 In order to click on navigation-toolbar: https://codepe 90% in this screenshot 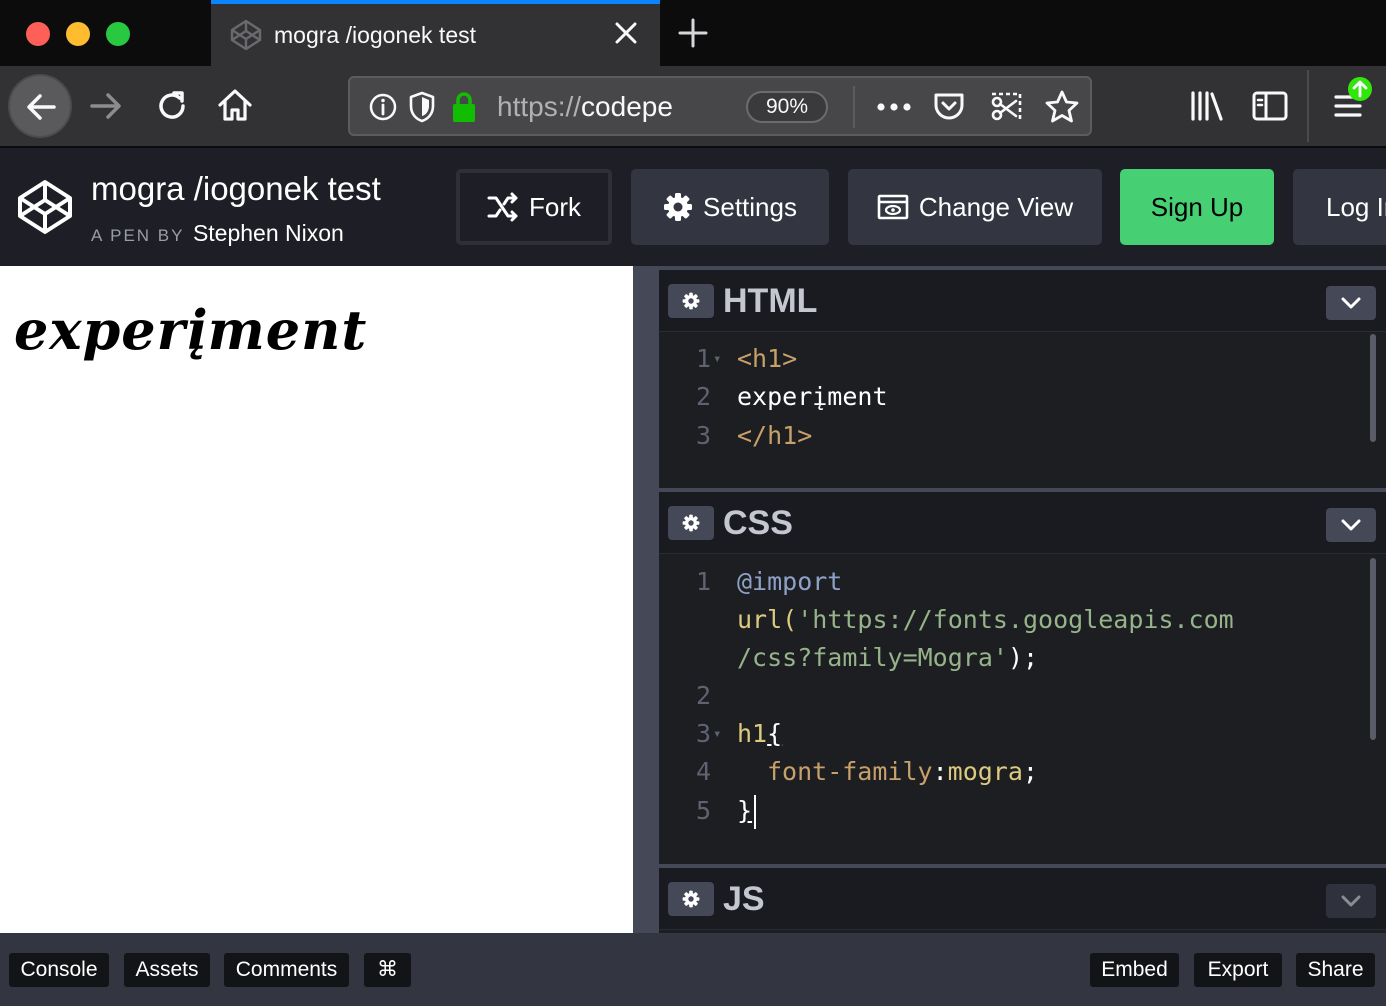, I will do `click(693, 107)`.